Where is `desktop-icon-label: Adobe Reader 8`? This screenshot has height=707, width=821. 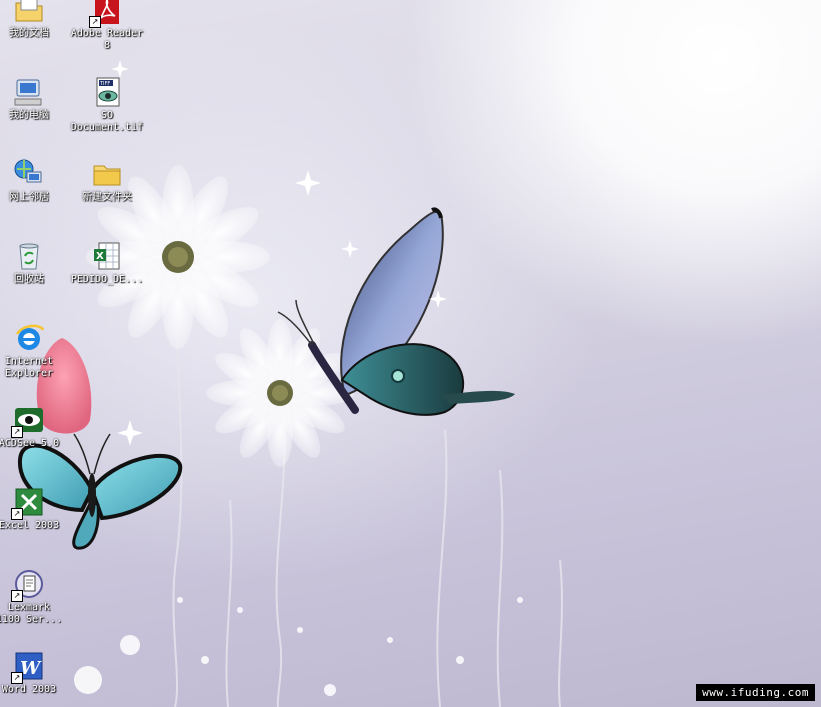
desktop-icon-label: Adobe Reader 8 is located at coordinates (107, 39).